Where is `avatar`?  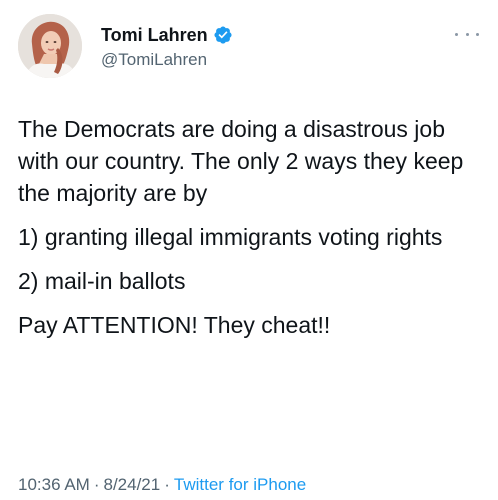 avatar is located at coordinates (50, 46).